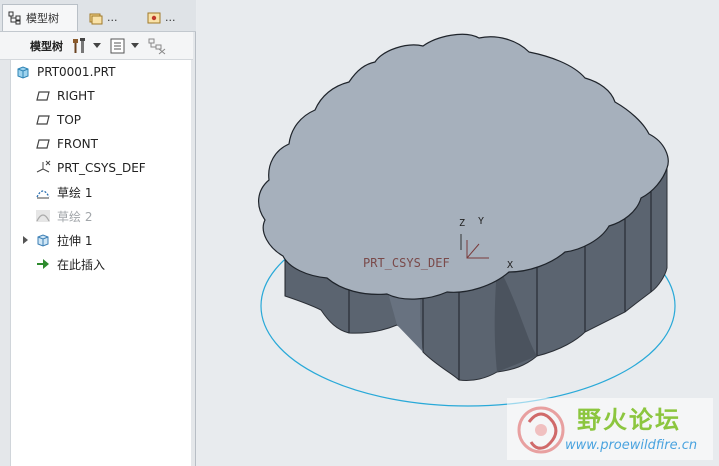 The height and width of the screenshot is (466, 719). I want to click on tree-item-top: TOP, so click(58, 120).